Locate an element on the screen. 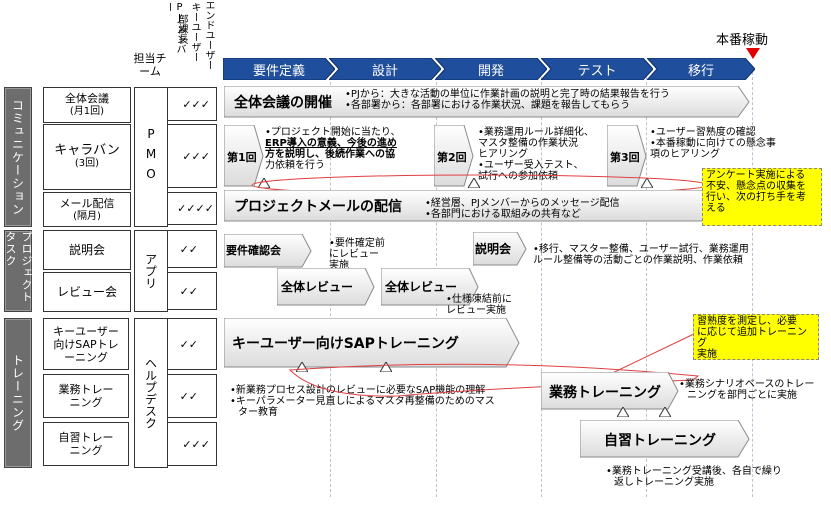  zentai-review-1: 全体レビュー is located at coordinates (326, 287).